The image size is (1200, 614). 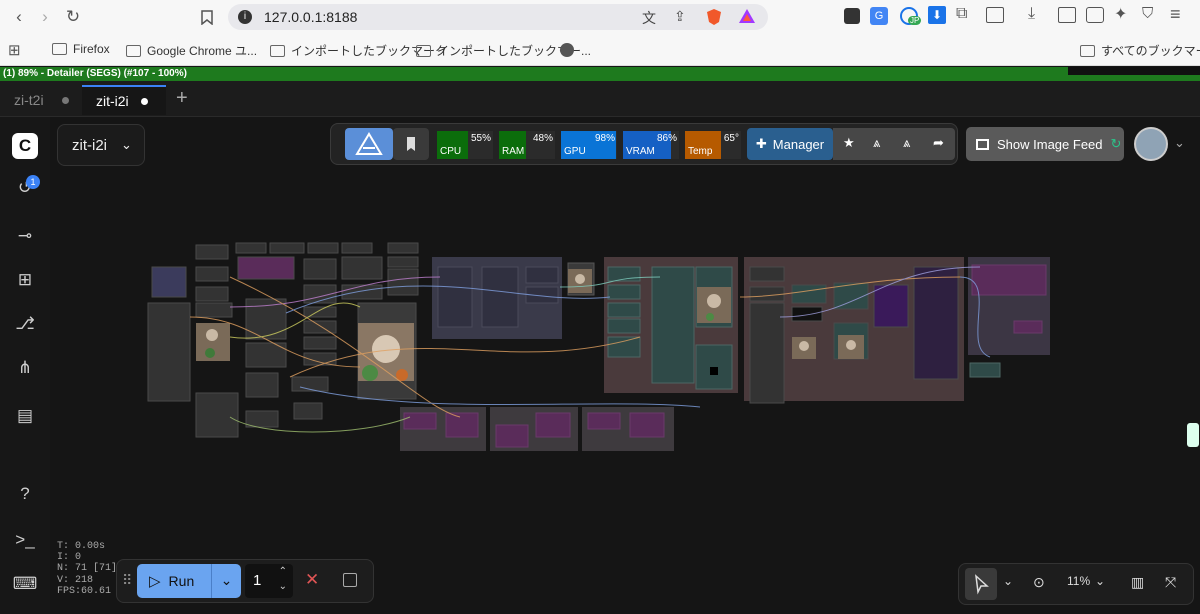 What do you see at coordinates (312, 580) in the screenshot?
I see `cancel-run-icon: ✕` at bounding box center [312, 580].